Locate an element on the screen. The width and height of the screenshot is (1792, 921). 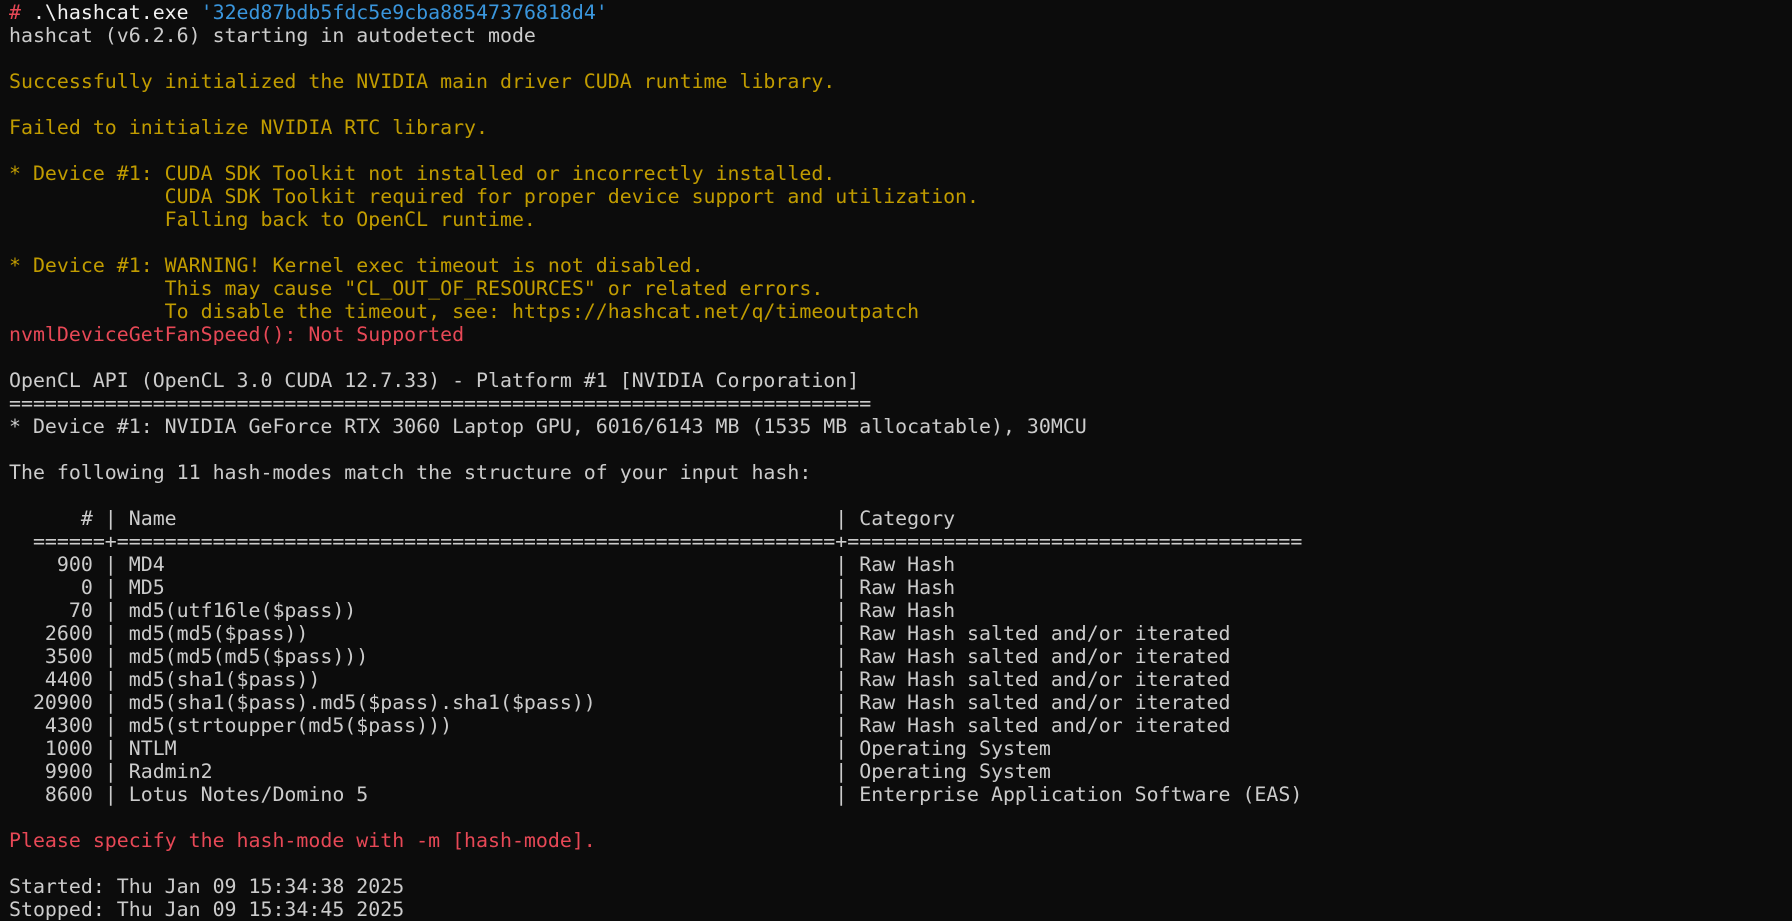
hash-mode-table-row: 70 | md5(utf16le($pass)) | Raw Hash is located at coordinates (482, 610).